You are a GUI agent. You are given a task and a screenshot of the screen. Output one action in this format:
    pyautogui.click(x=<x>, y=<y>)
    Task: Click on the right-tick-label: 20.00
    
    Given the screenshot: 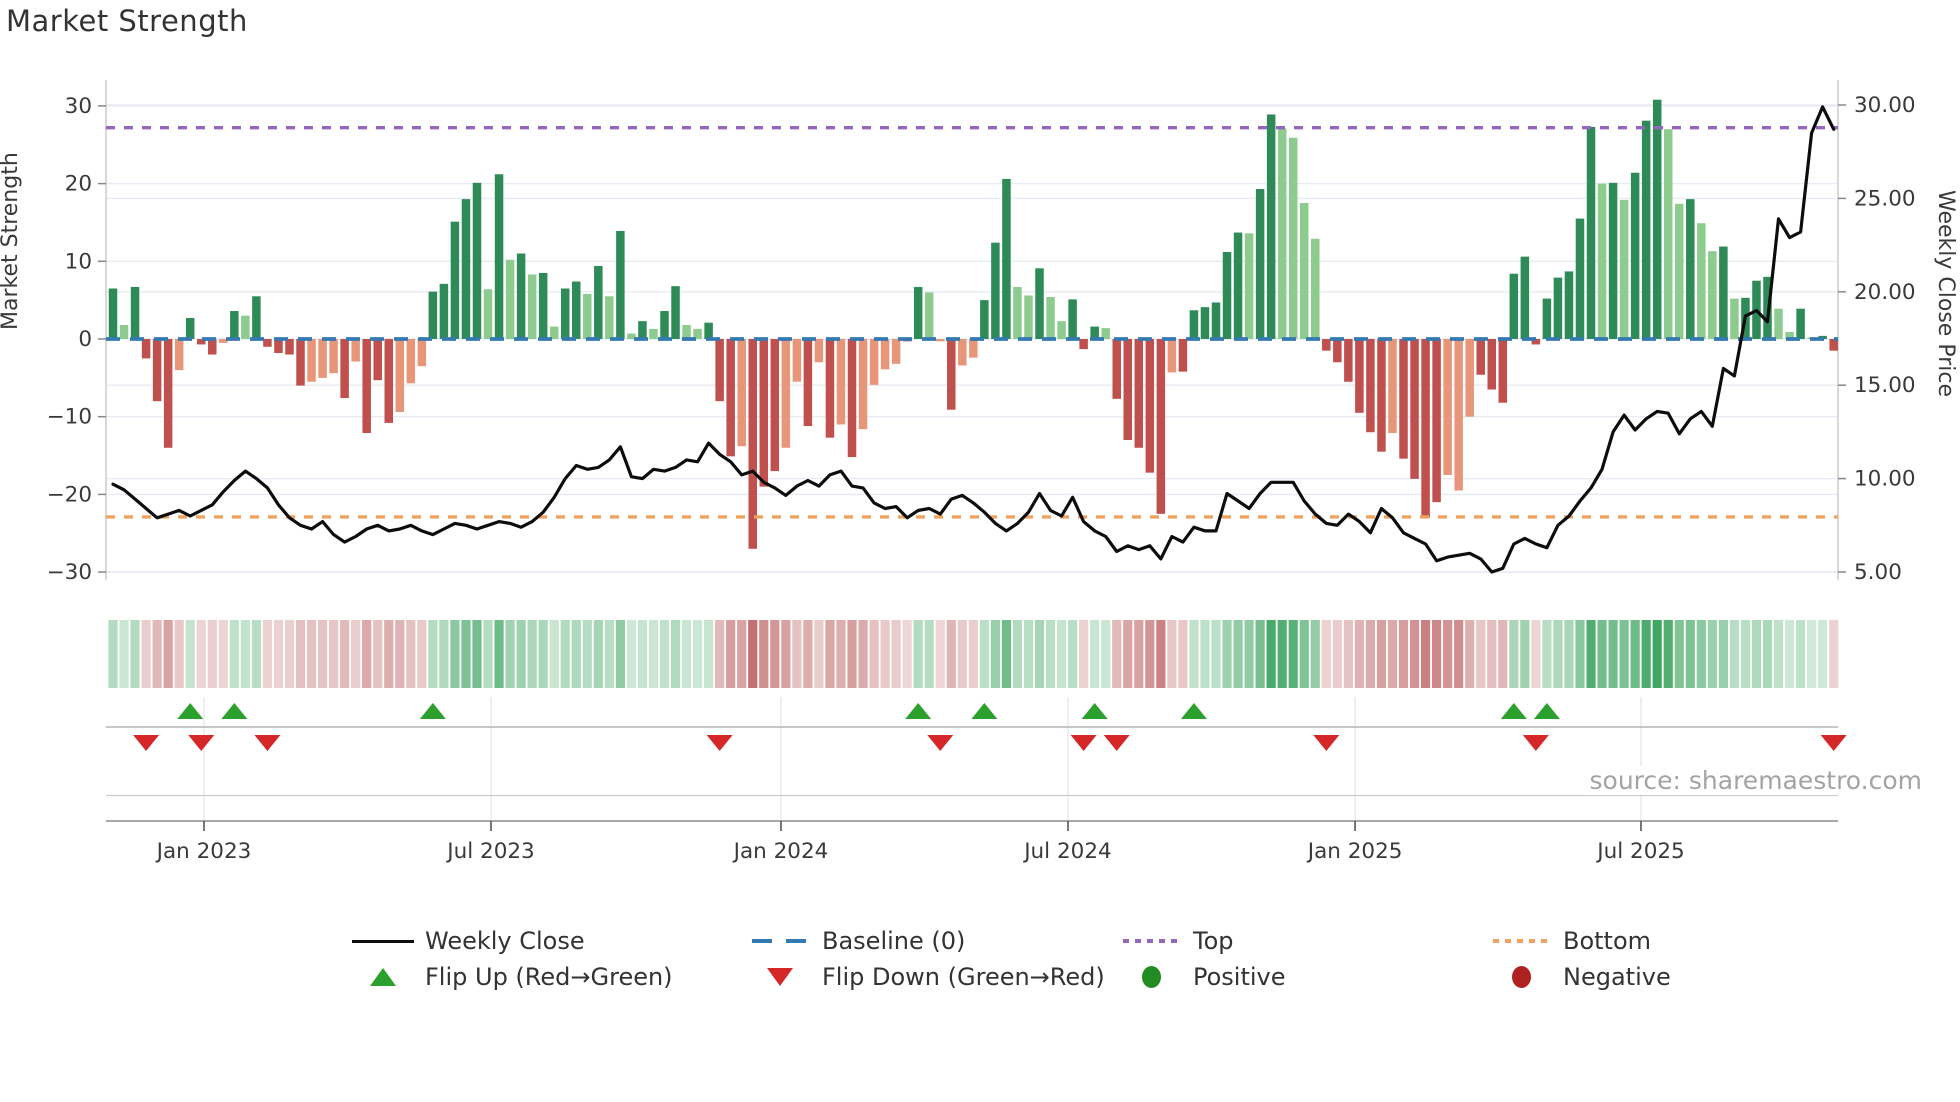 What is the action you would take?
    pyautogui.click(x=1885, y=292)
    